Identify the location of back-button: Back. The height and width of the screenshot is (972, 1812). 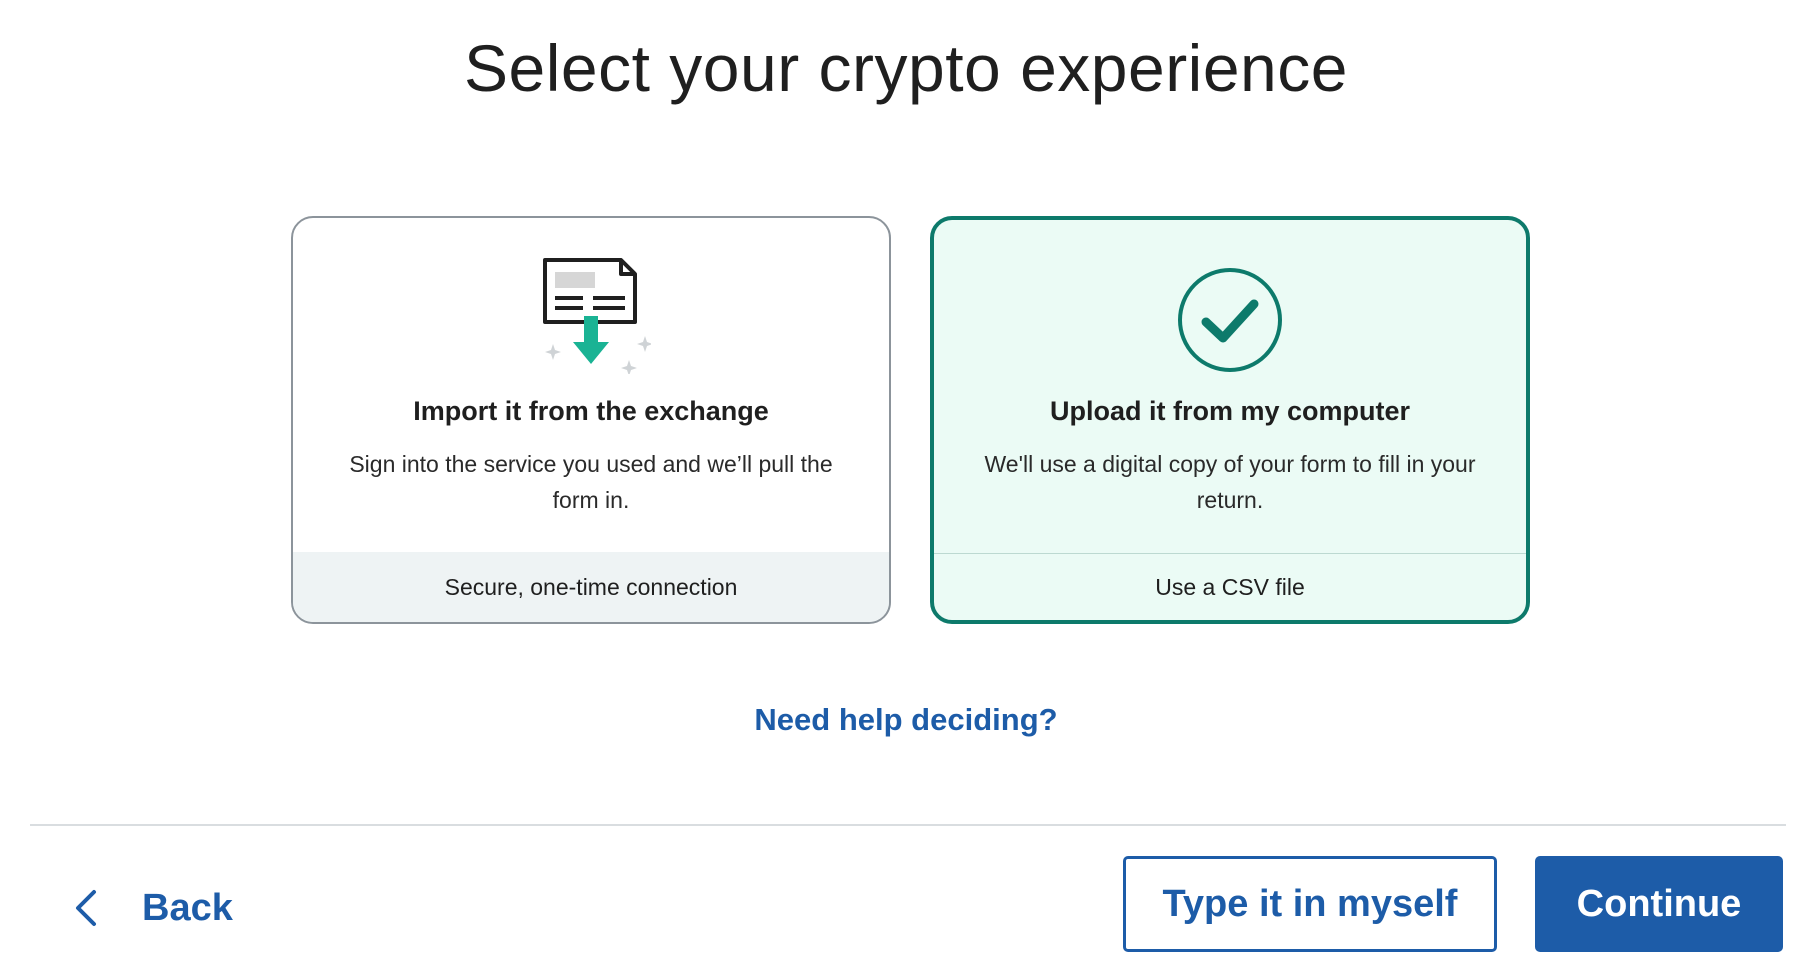
(151, 908).